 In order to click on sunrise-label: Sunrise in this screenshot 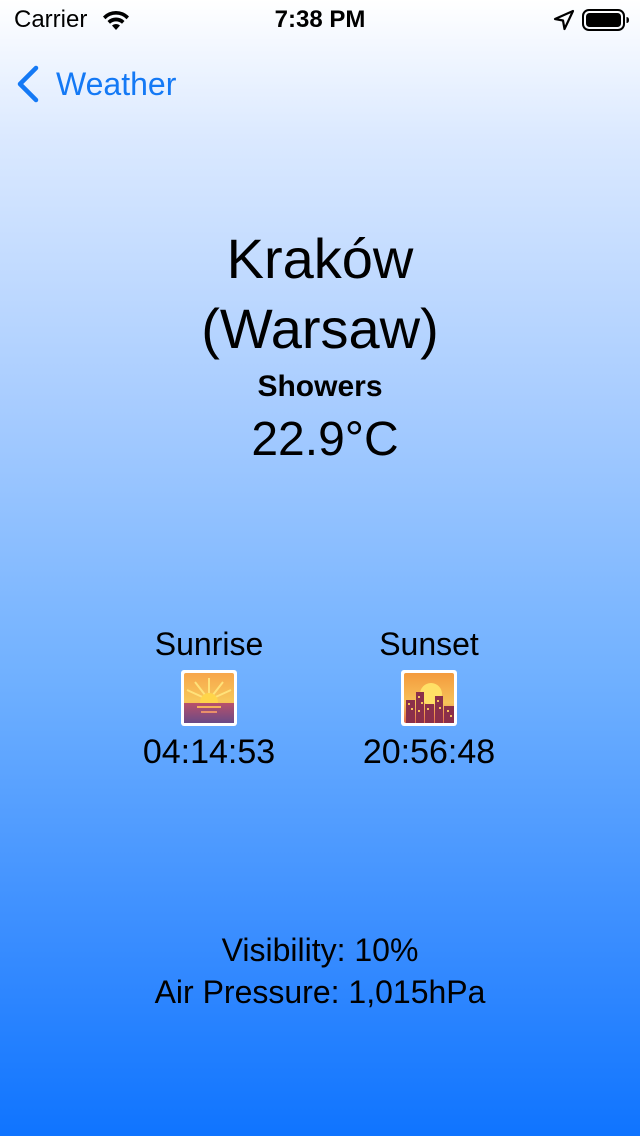, I will do `click(209, 644)`.